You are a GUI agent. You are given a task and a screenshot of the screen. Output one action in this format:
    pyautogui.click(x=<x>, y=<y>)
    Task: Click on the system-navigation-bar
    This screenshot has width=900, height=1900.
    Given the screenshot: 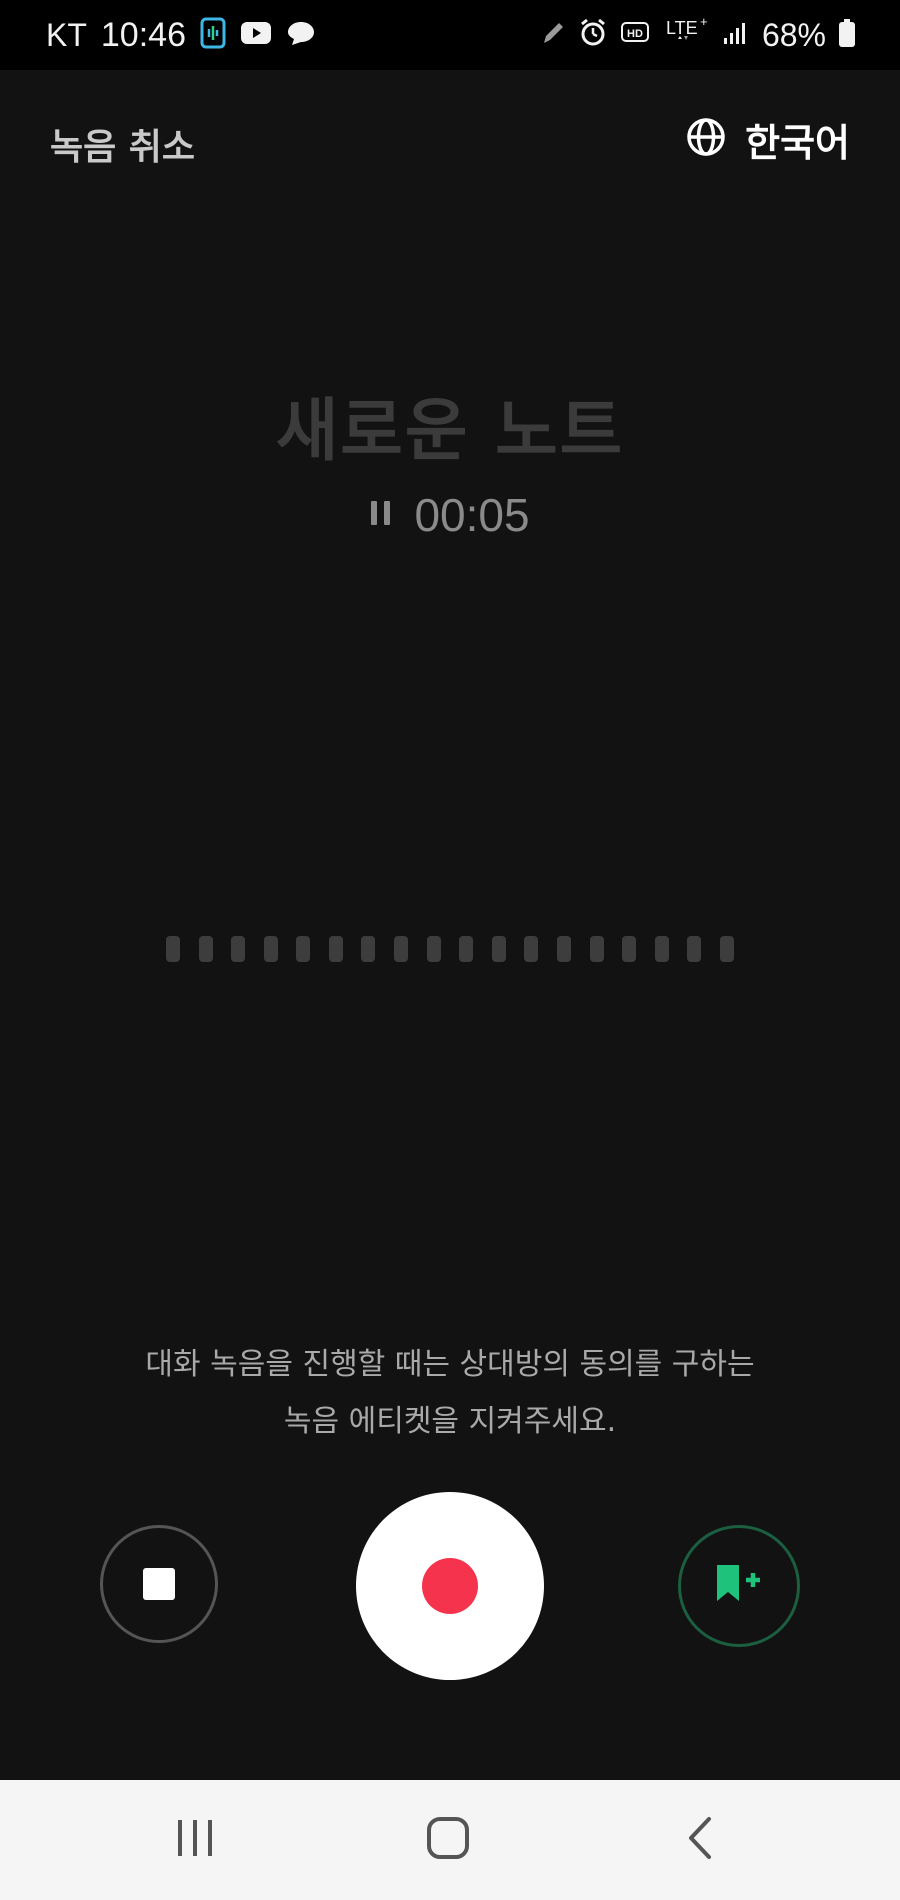 What is the action you would take?
    pyautogui.click(x=450, y=1840)
    